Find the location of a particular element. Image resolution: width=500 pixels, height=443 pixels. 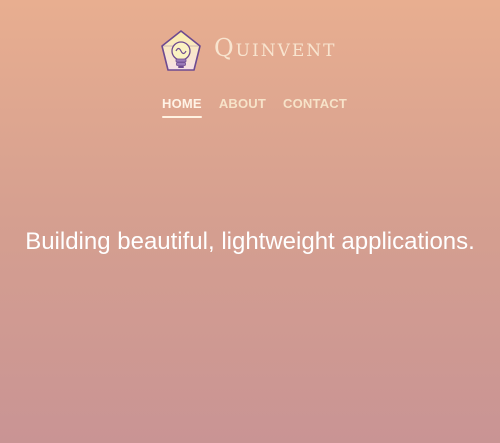

lightbulb-logo-icon is located at coordinates (181, 51).